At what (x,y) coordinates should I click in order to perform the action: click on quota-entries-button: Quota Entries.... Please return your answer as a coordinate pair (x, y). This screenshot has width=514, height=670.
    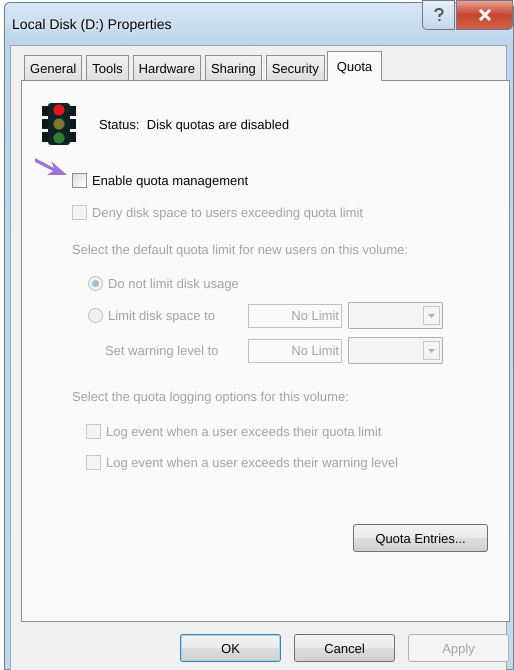
    Looking at the image, I should click on (420, 538).